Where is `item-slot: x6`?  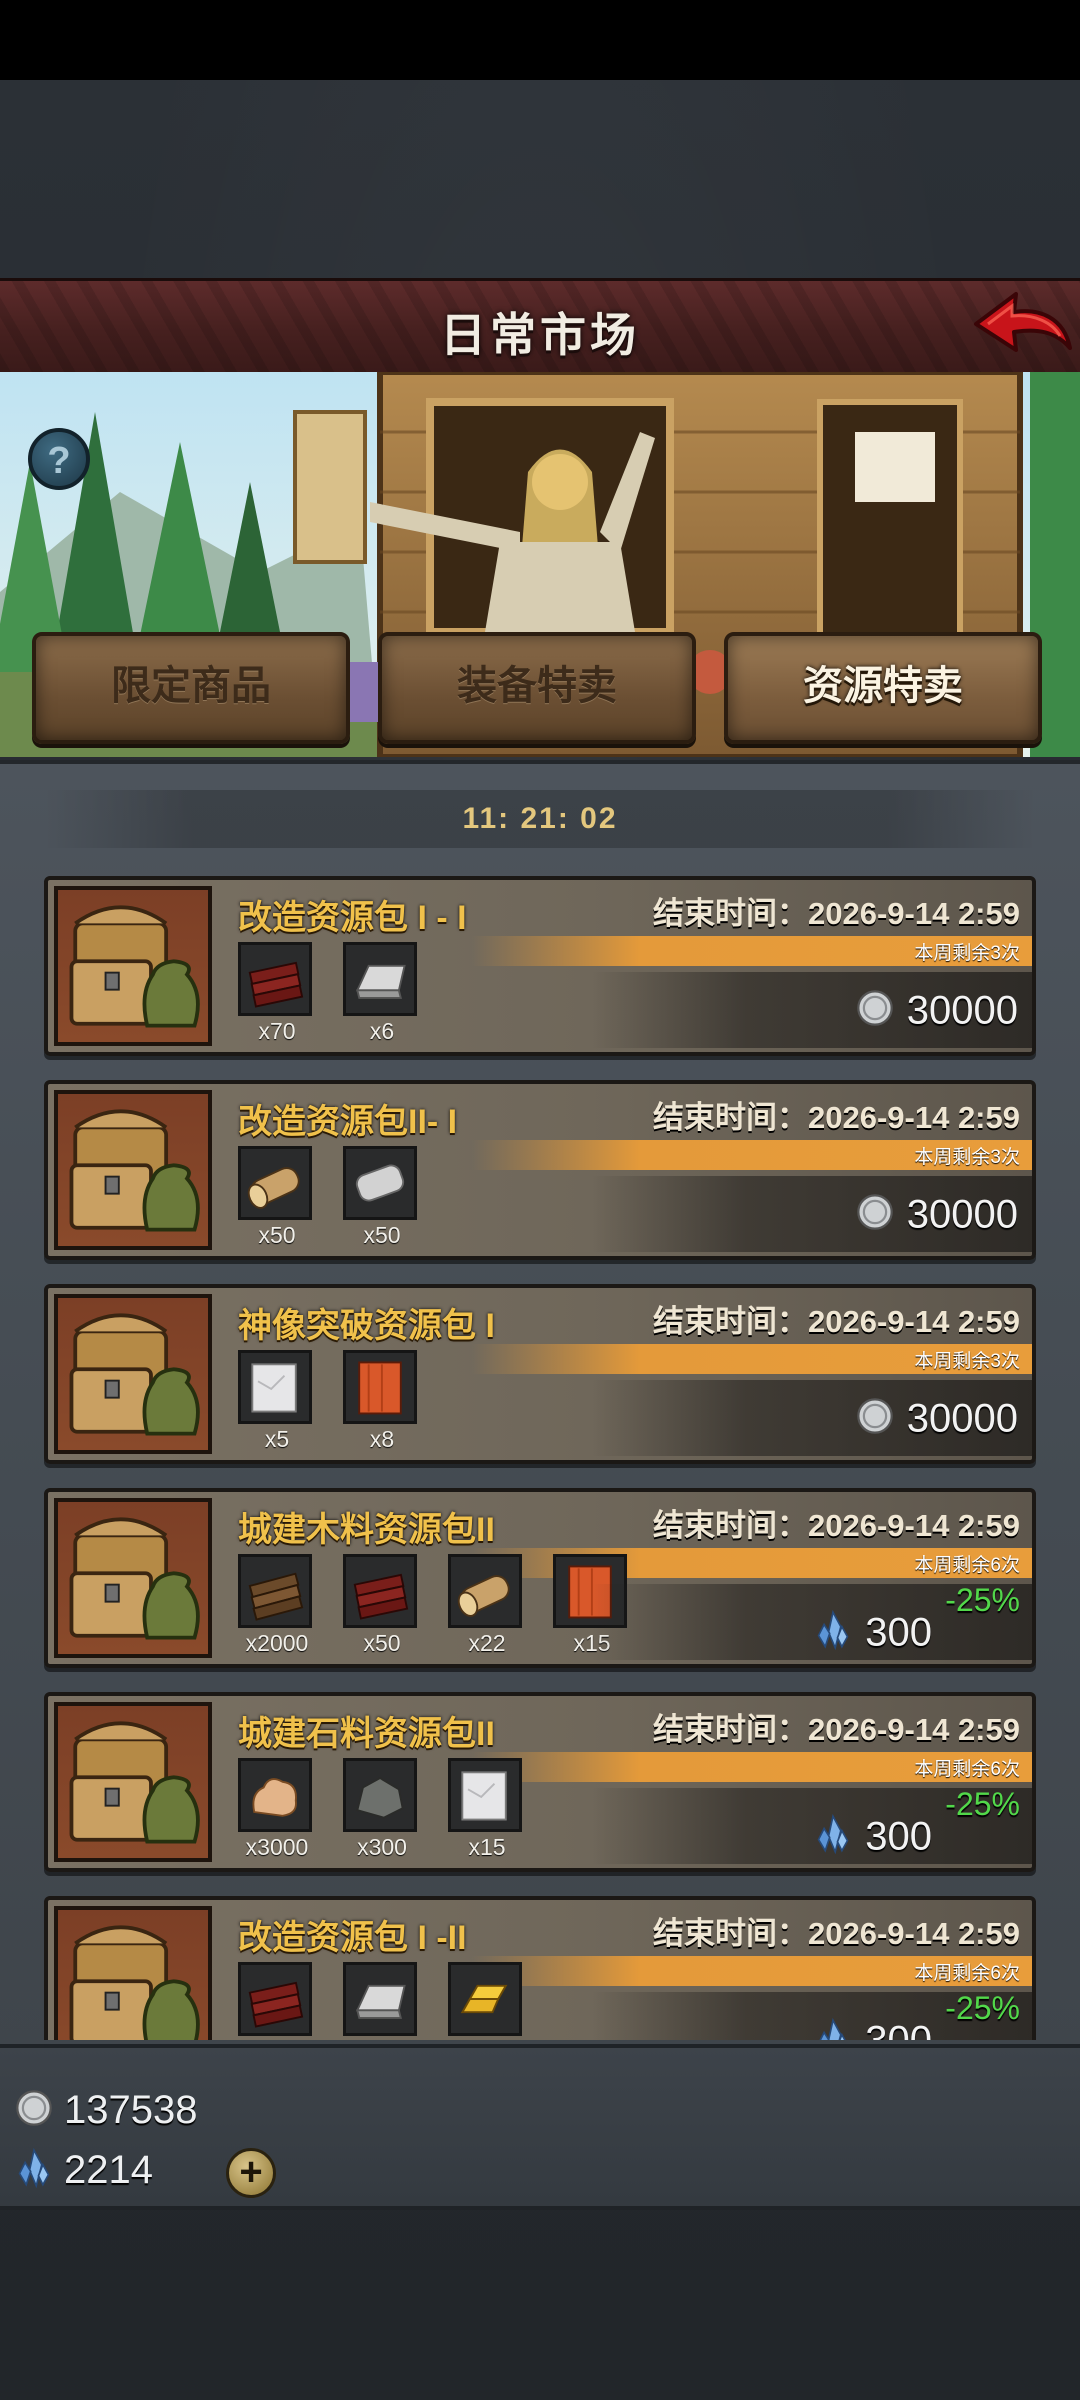
item-slot: x6 is located at coordinates (382, 993).